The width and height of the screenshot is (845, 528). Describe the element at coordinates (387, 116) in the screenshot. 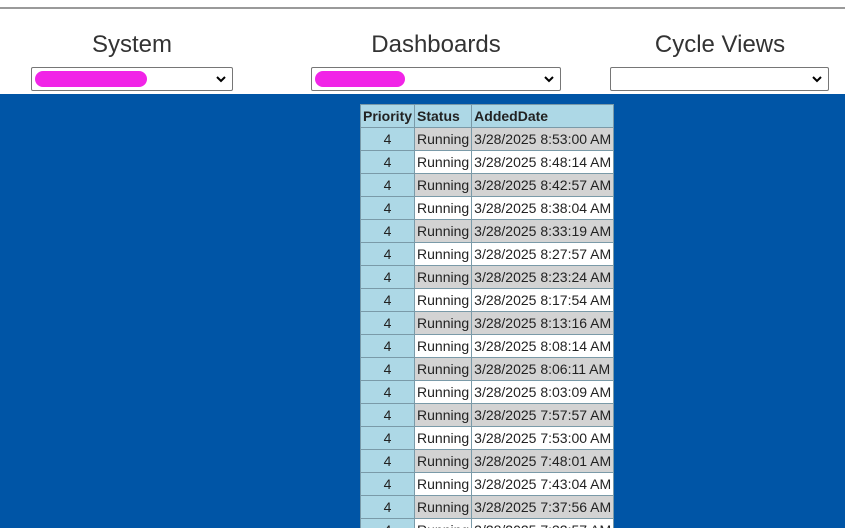

I see `column-header-priority: Priority` at that location.